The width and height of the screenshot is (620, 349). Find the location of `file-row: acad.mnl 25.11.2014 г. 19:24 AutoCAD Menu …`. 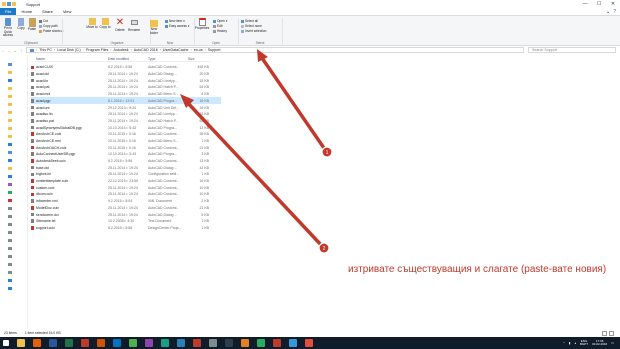

file-row: acad.mnl 25.11.2014 г. 19:24 AutoCAD Menu … is located at coordinates (126, 94).